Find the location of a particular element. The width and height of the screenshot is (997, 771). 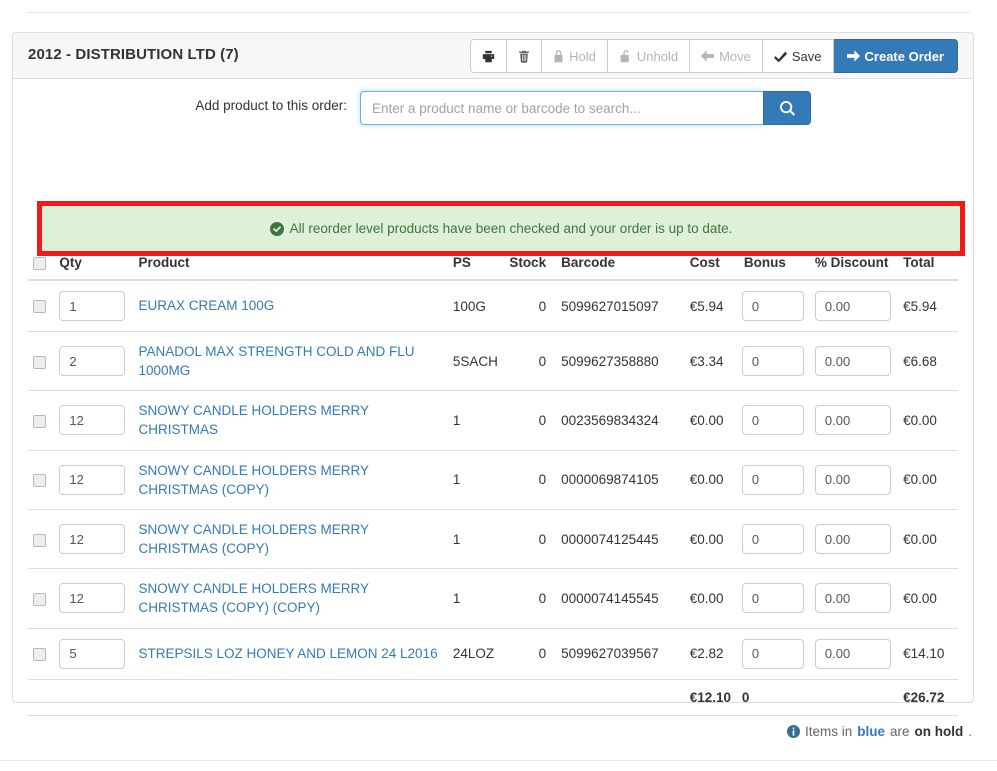

product-search-button is located at coordinates (787, 108).